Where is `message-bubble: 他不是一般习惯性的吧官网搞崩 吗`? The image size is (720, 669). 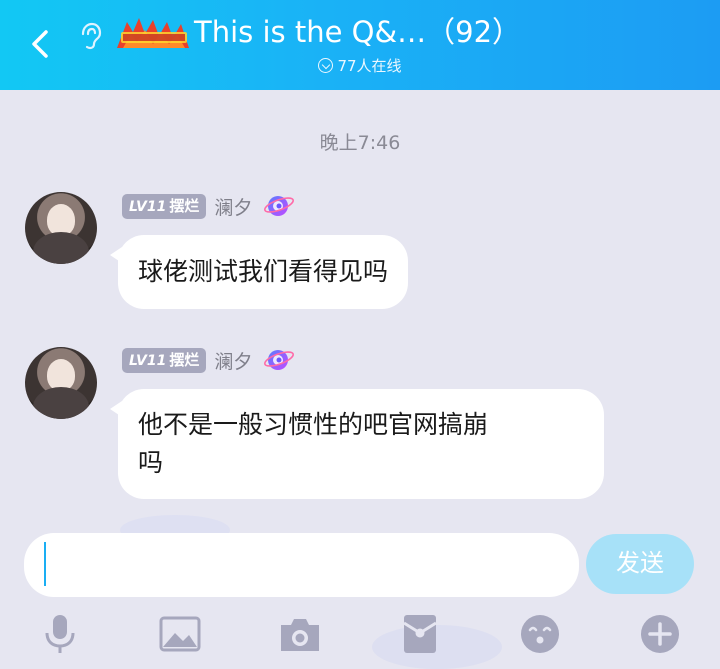 message-bubble: 他不是一般习惯性的吧官网搞崩 吗 is located at coordinates (357, 444).